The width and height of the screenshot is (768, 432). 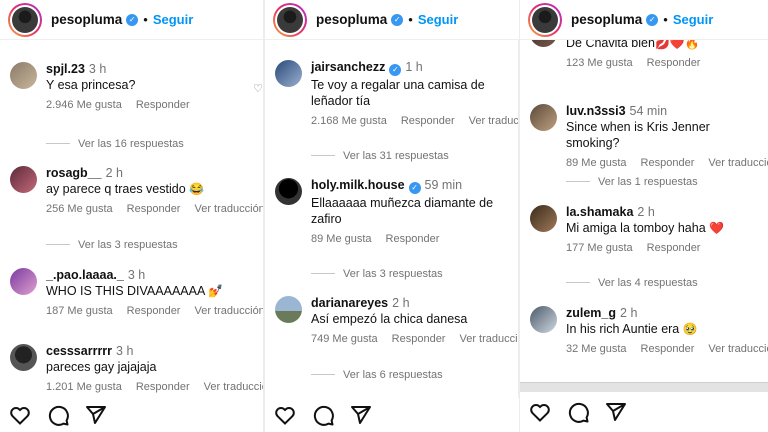 What do you see at coordinates (599, 248) in the screenshot?
I see `likes-count: 177 Me gusta` at bounding box center [599, 248].